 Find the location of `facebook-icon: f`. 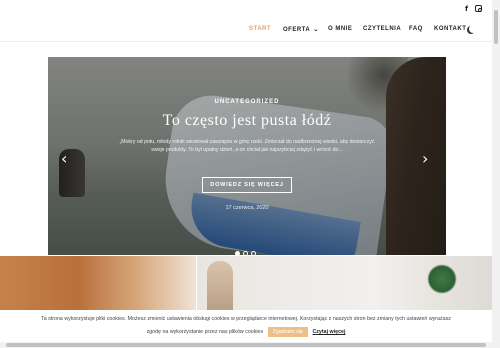

facebook-icon: f is located at coordinates (466, 9).